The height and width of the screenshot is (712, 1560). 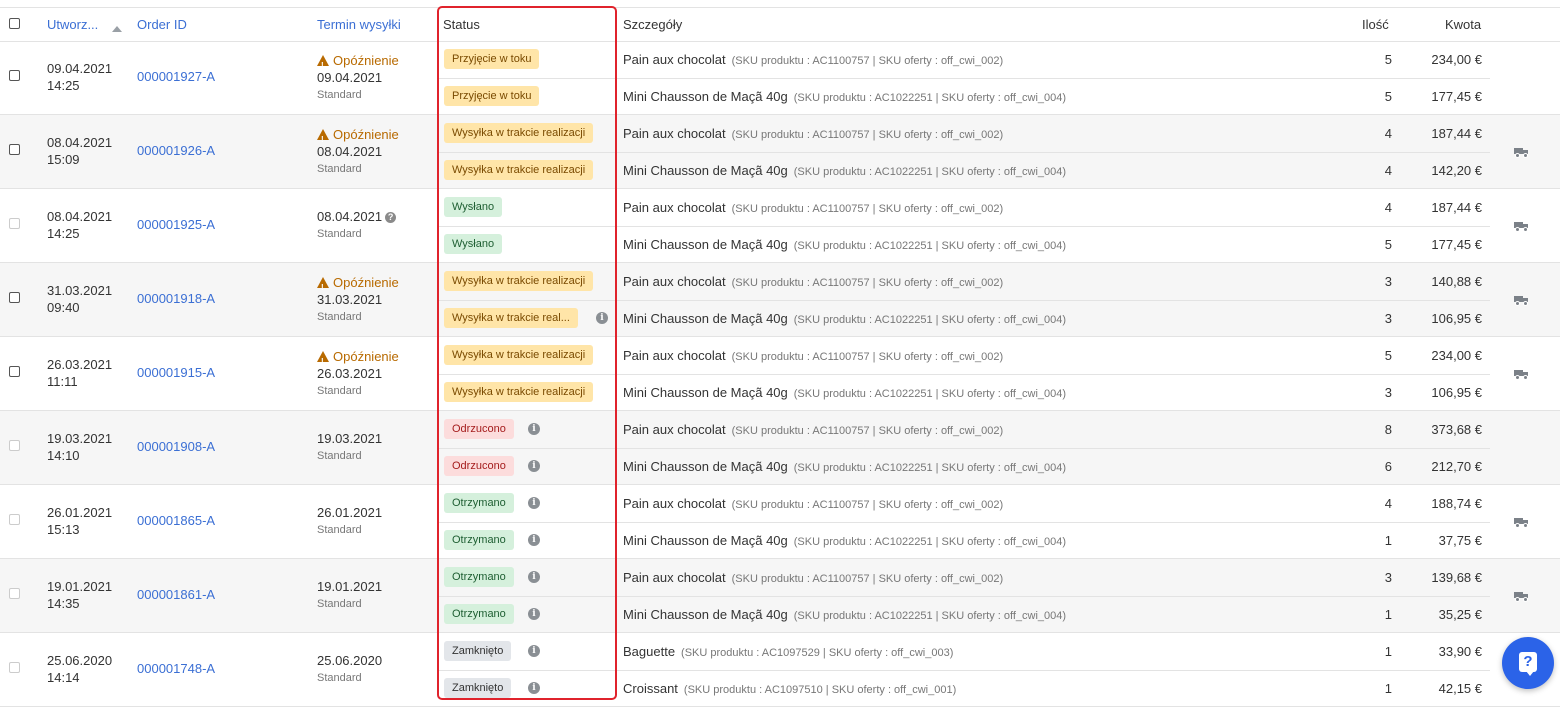 I want to click on item-amount: 212,70 €, so click(x=1456, y=466).